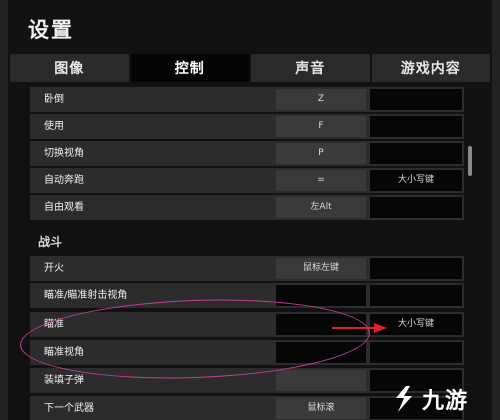  What do you see at coordinates (247, 126) in the screenshot?
I see `keybinding-row-use: 使用 F` at bounding box center [247, 126].